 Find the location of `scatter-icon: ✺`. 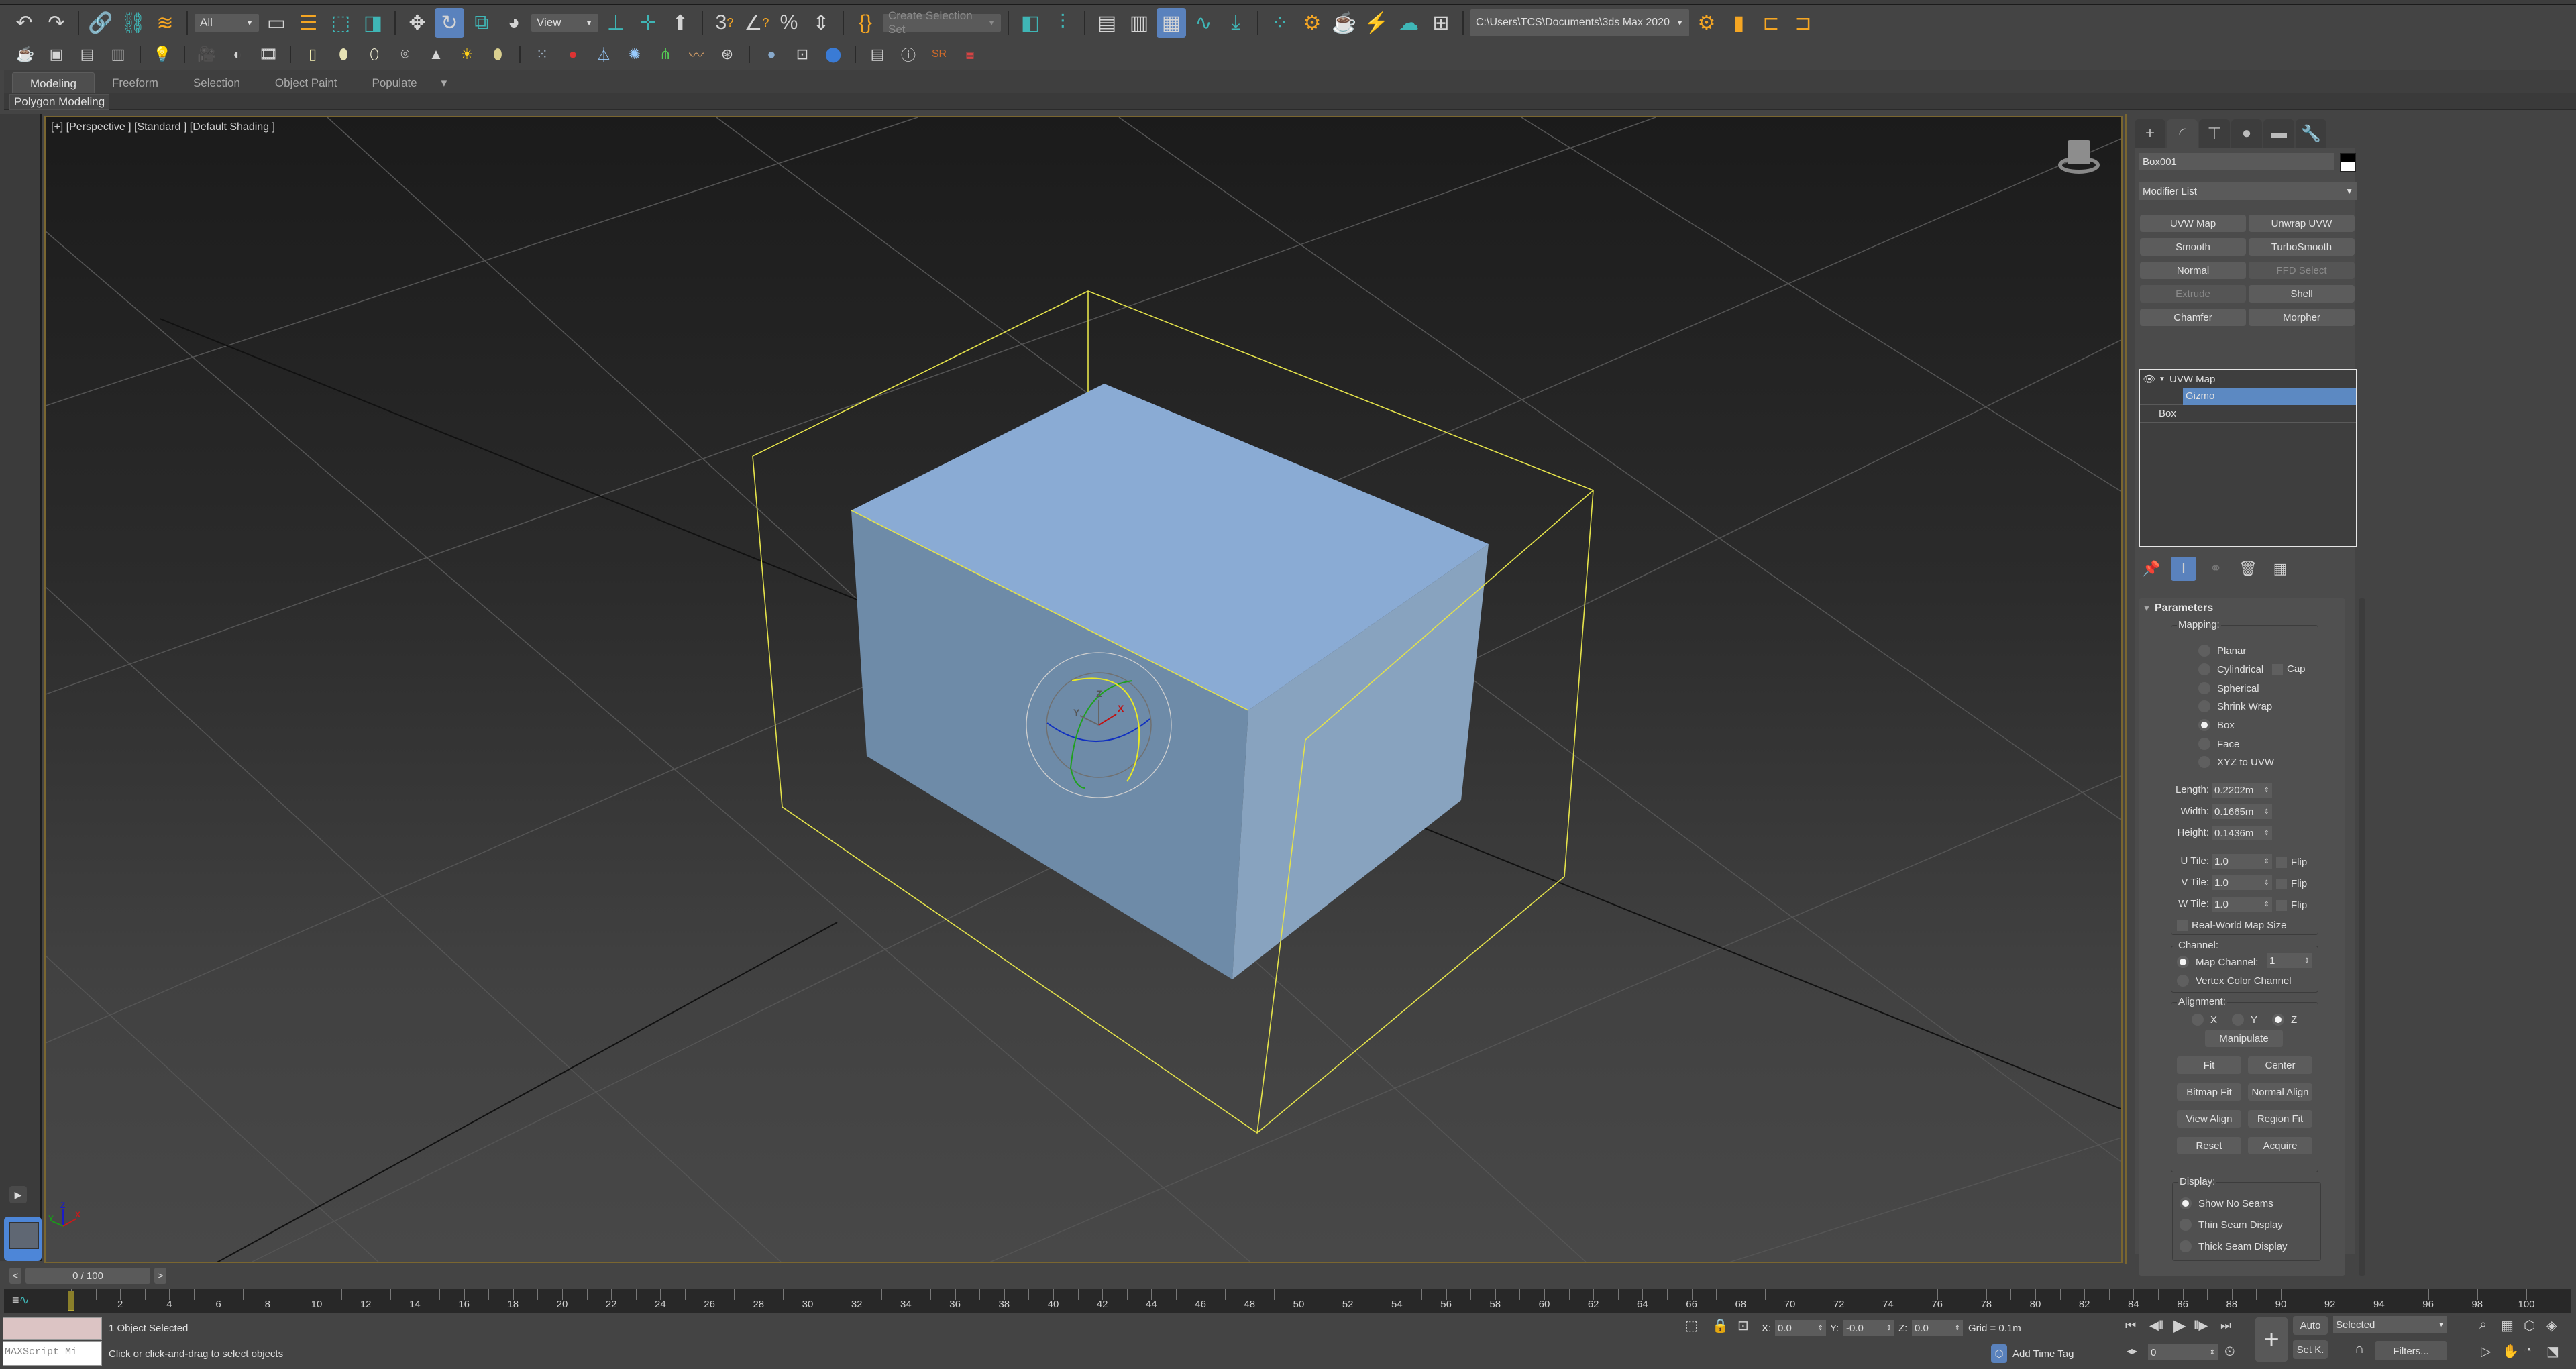

scatter-icon: ✺ is located at coordinates (634, 54).